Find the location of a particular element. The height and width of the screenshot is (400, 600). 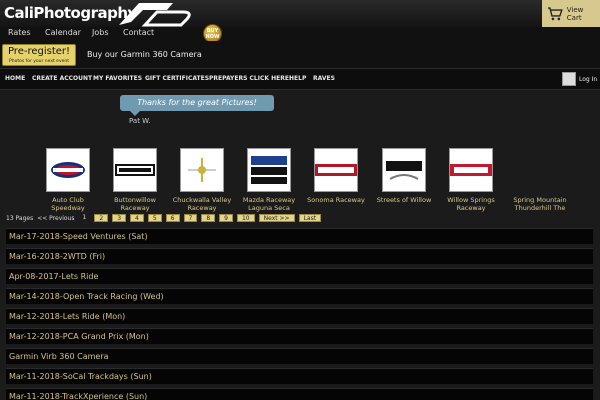

speedway-logo-icon is located at coordinates (68, 170).